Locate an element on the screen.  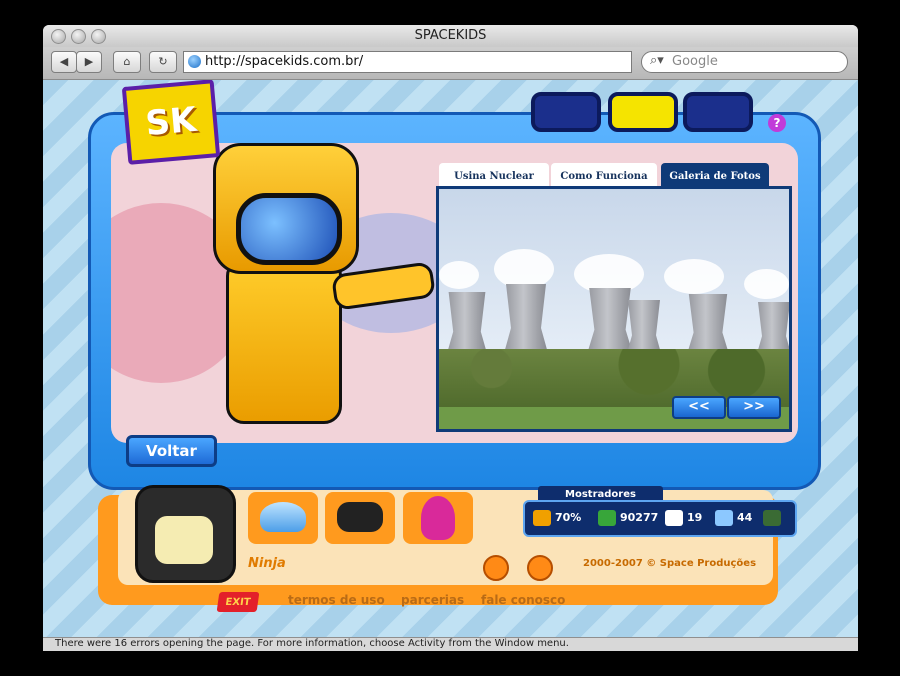
robot-visor is located at coordinates (289, 229).